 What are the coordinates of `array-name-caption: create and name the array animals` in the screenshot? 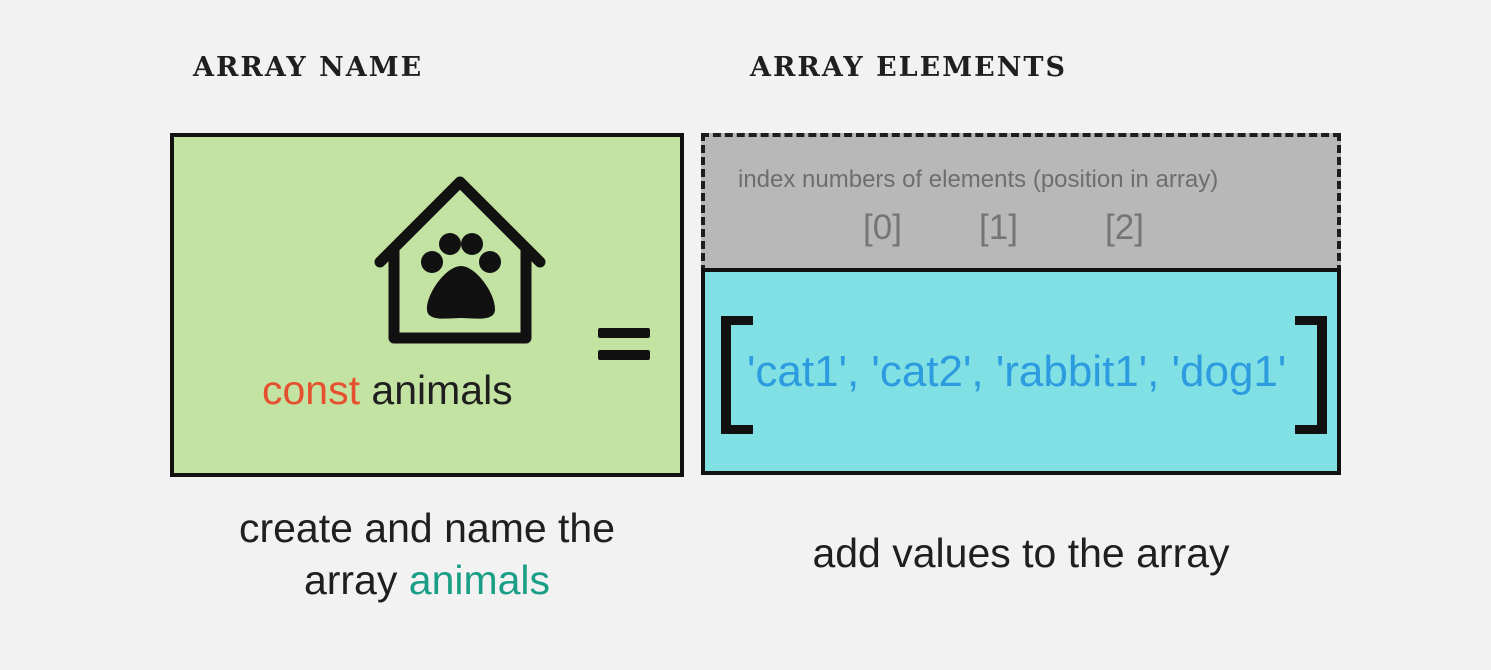 It's located at (427, 554).